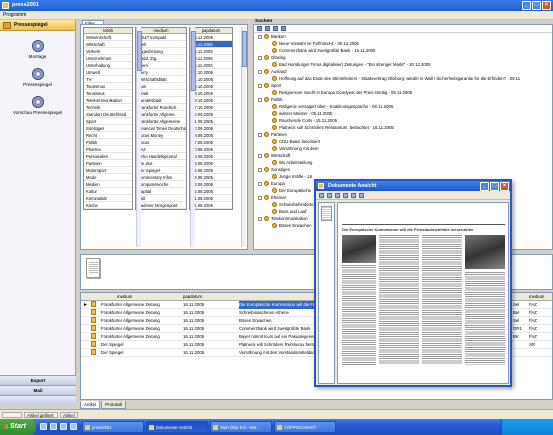 Image resolution: width=553 pixels, height=435 pixels. Describe the element at coordinates (37, 49) in the screenshot. I see `sidebar-item-montage: Montage` at that location.